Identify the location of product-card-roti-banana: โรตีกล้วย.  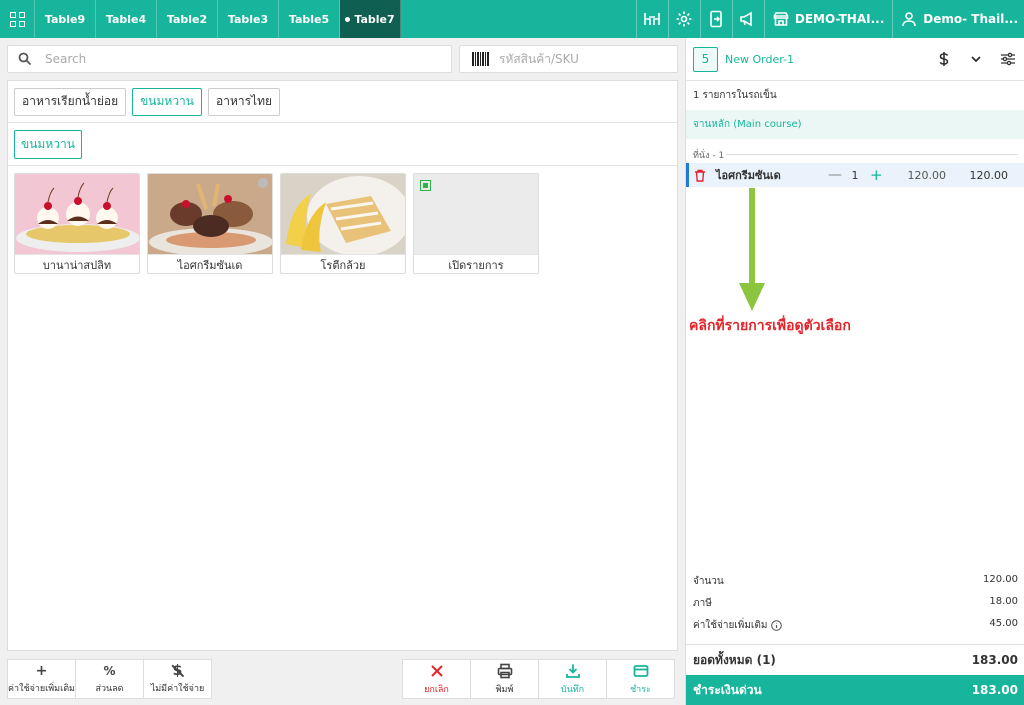
(343, 223).